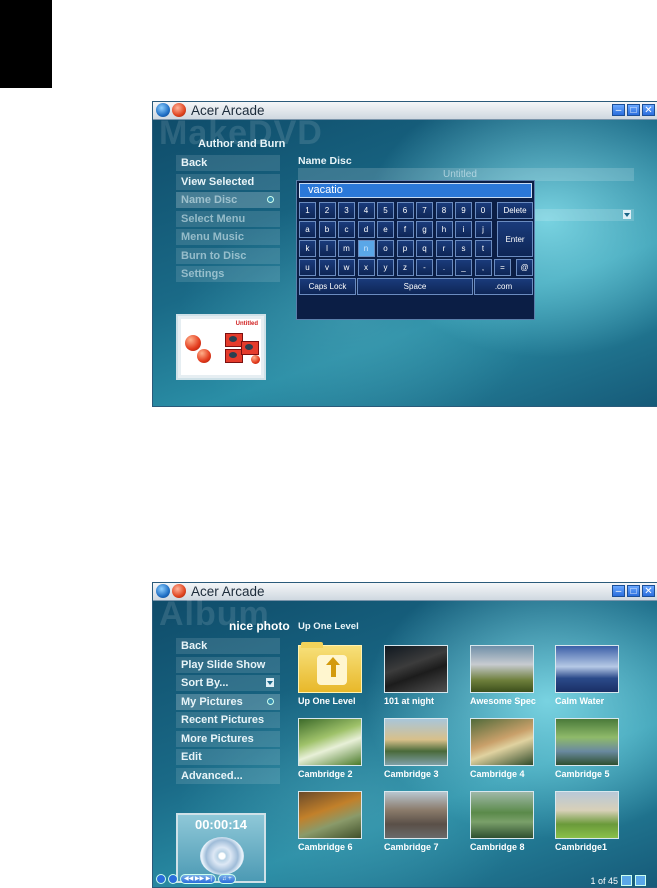  Describe the element at coordinates (161, 879) in the screenshot. I see `stop-icon` at that location.